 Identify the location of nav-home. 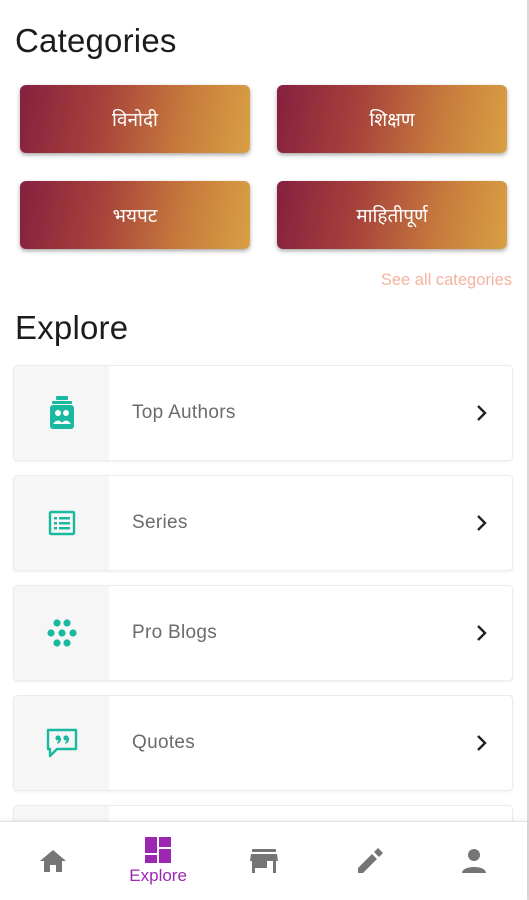
(52, 861).